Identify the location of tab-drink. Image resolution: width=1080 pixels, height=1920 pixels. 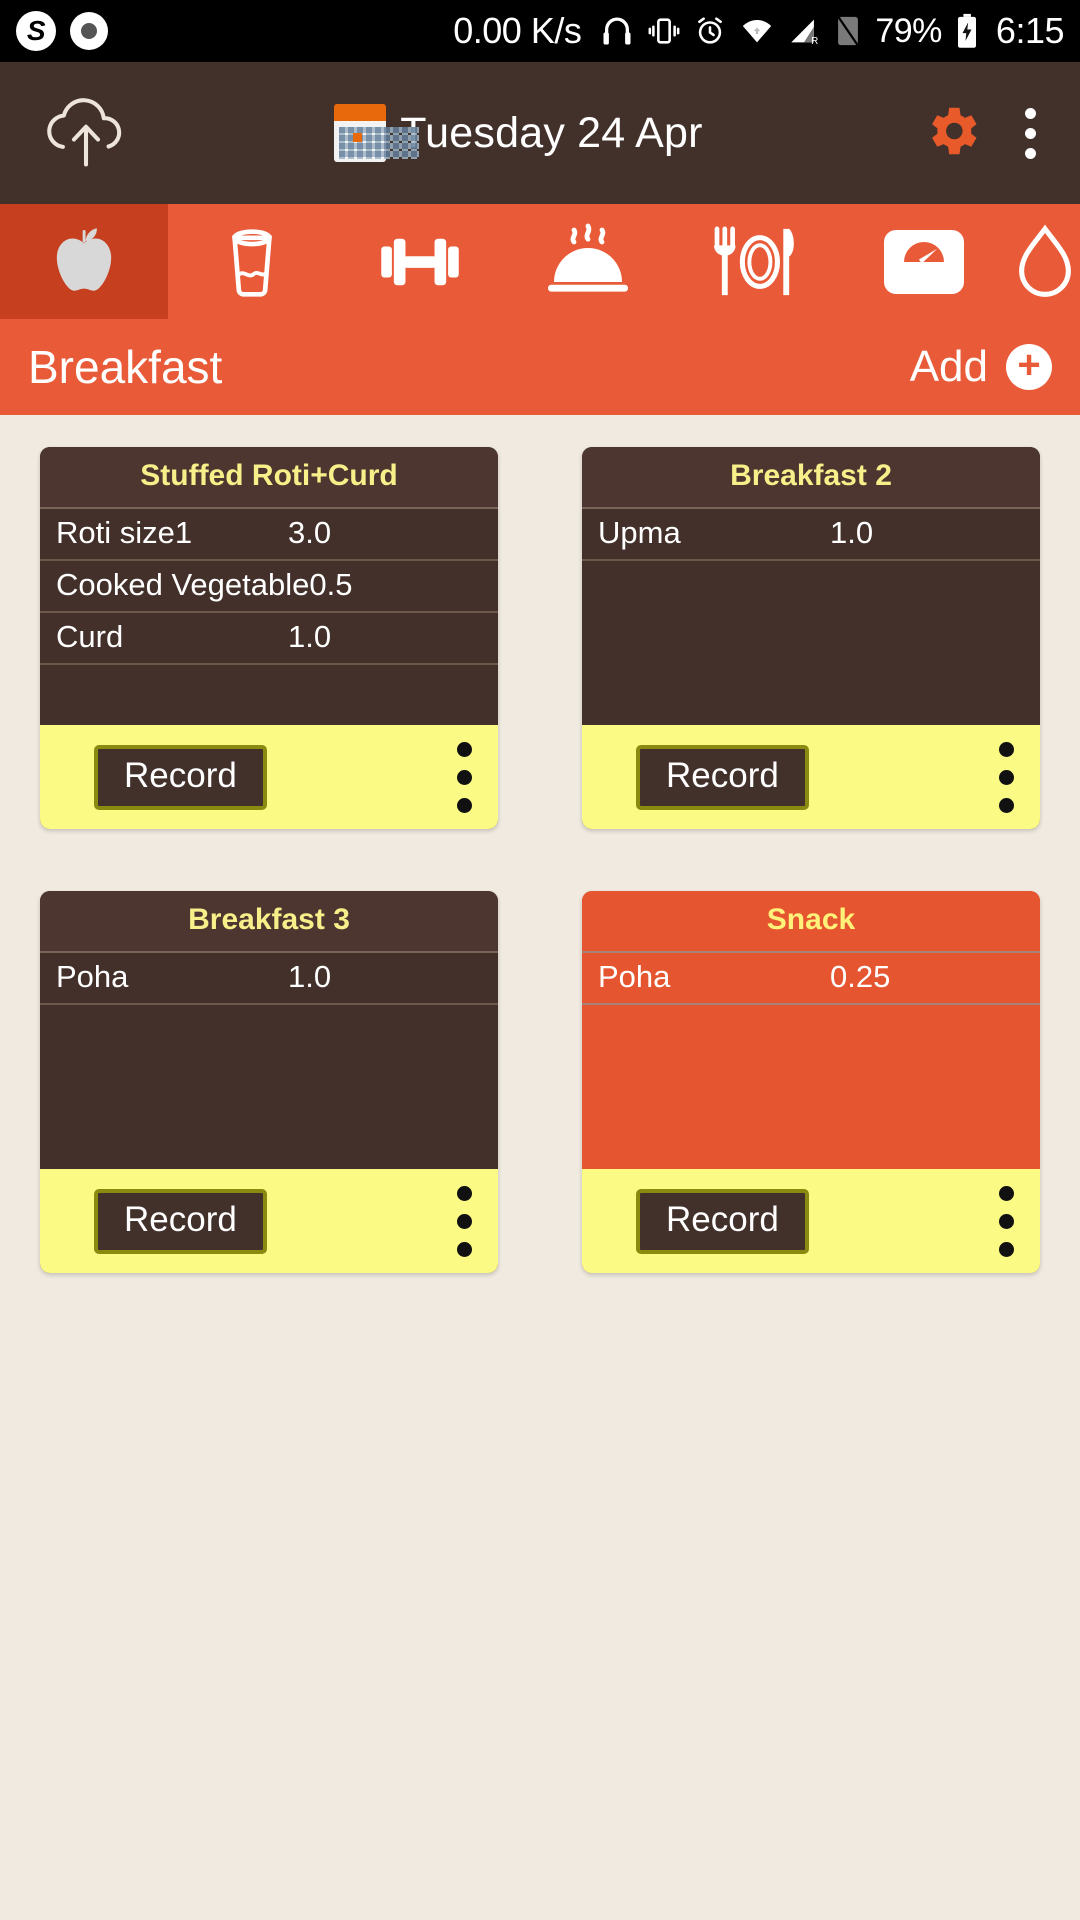
(252, 261).